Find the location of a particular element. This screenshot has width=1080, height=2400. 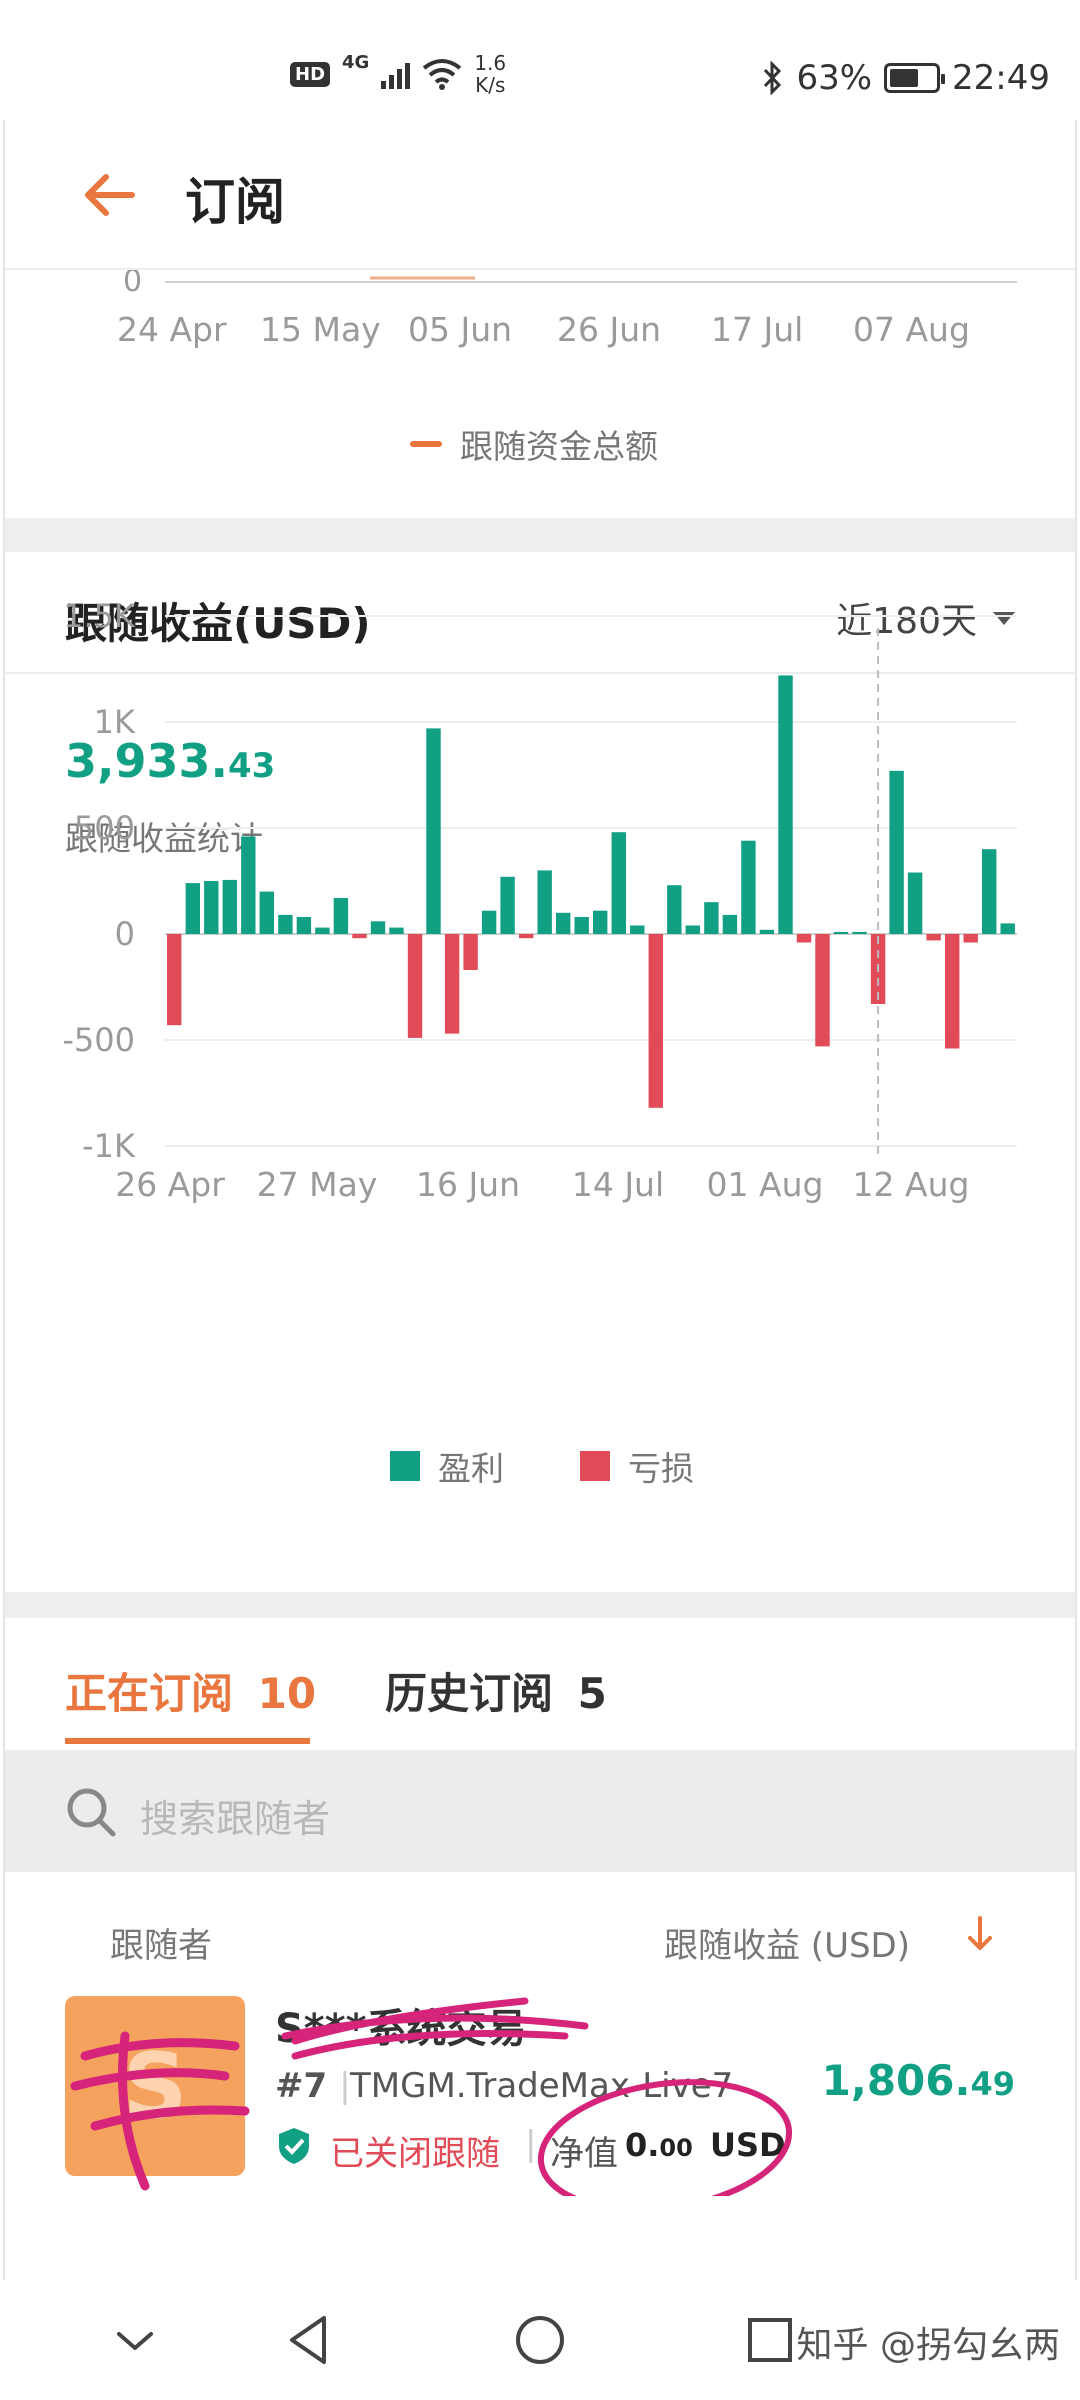

y-tick-label: -500 is located at coordinates (98, 1040).